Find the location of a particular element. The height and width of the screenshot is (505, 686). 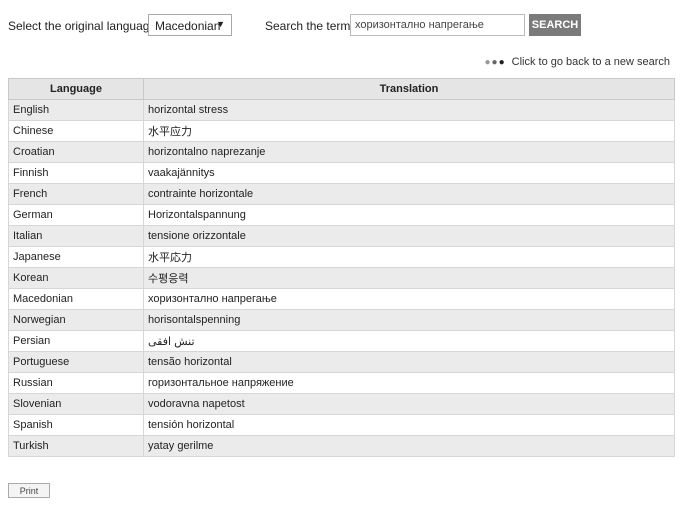

language-cell: Persian is located at coordinates (76, 341).